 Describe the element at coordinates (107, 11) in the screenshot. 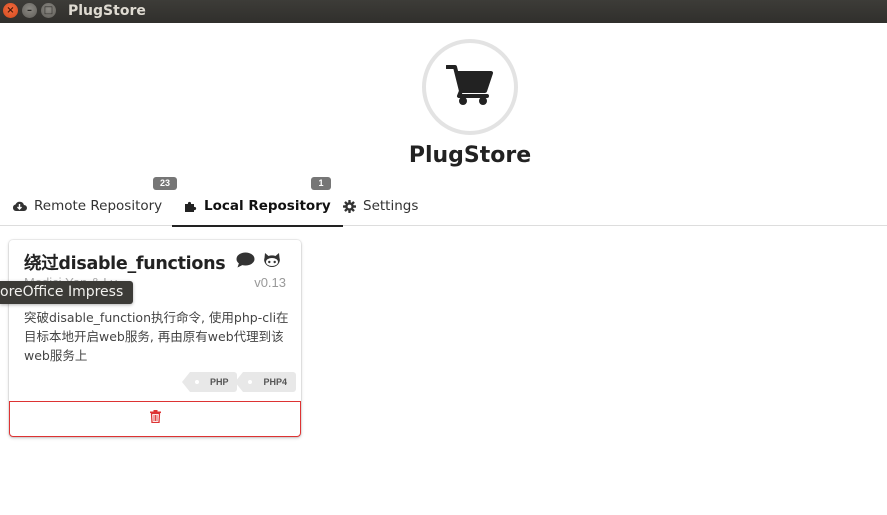

I see `window-title: PlugStore` at that location.